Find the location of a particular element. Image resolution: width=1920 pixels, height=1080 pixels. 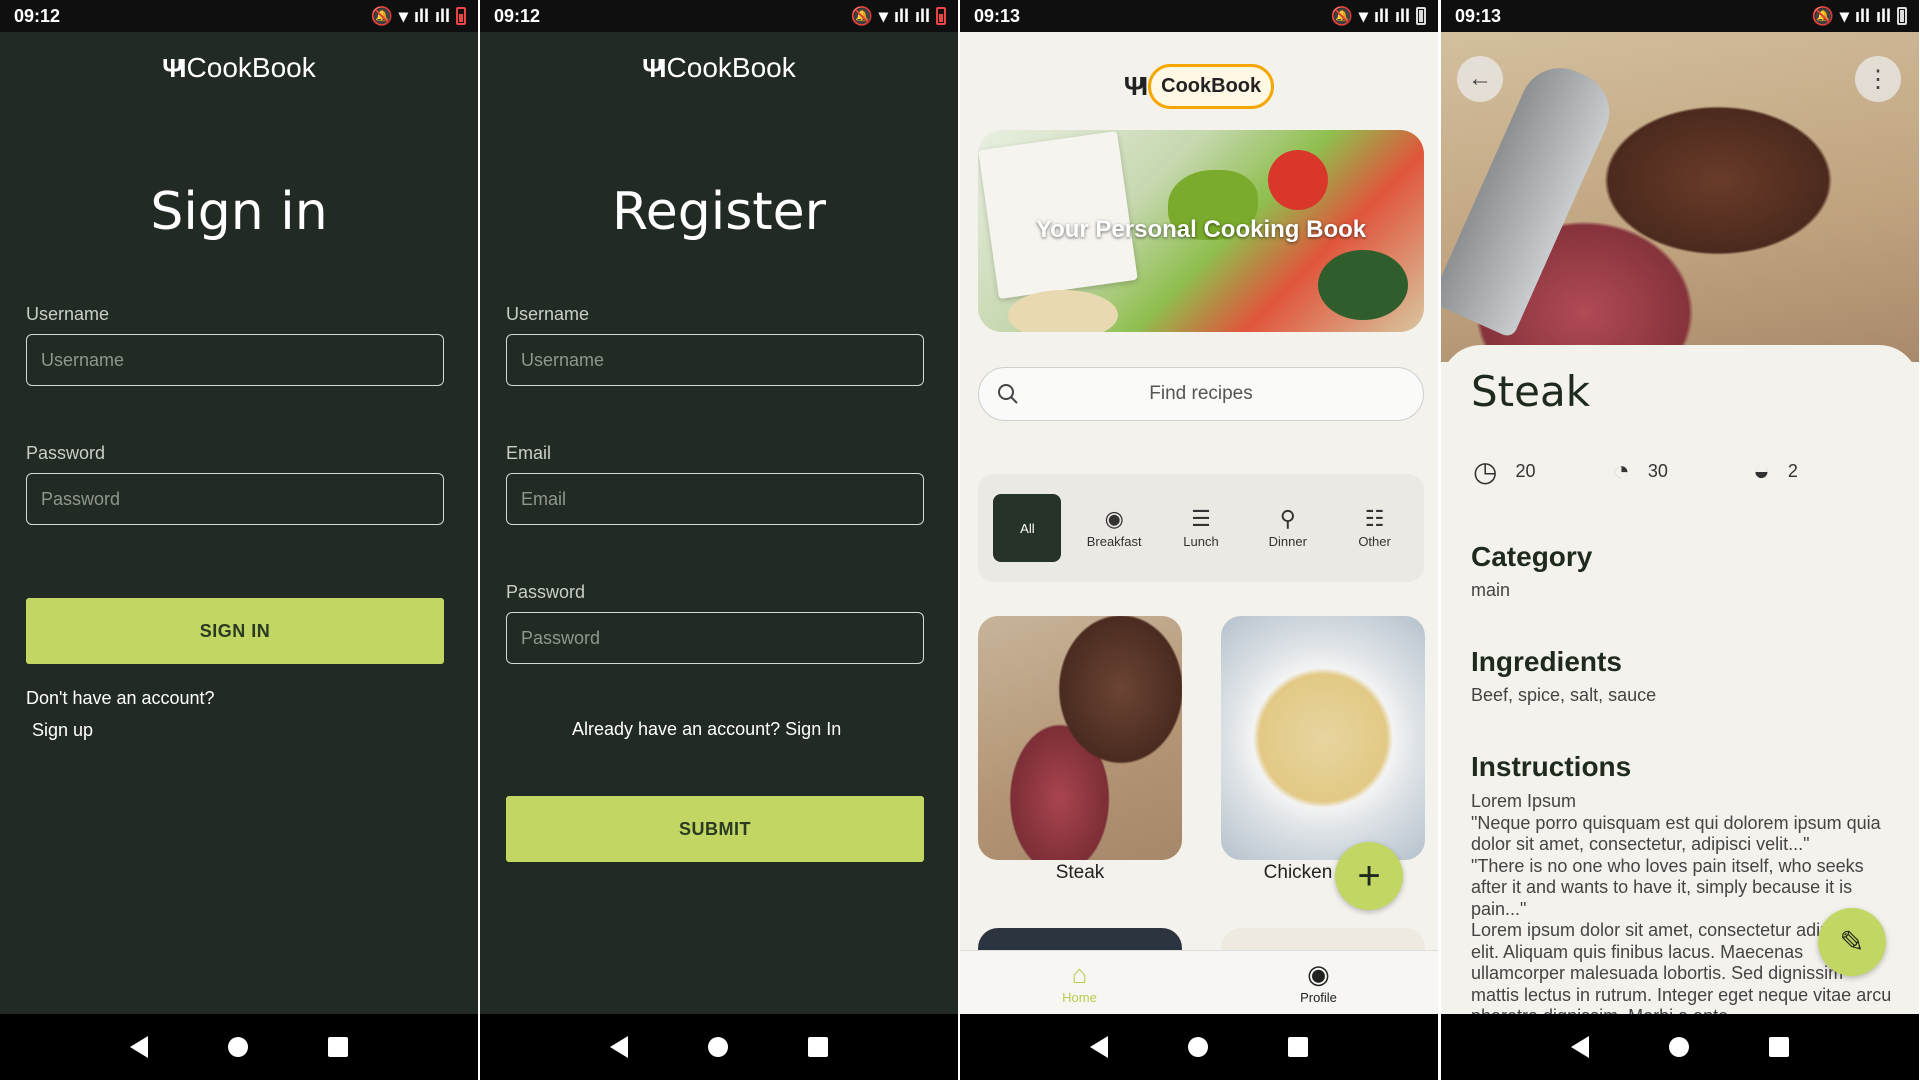

bowl-icon: ◒ is located at coordinates (1761, 470).